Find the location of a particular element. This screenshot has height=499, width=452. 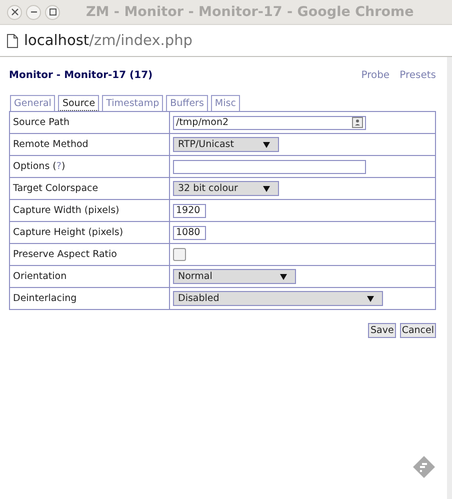

tab: Timestamp is located at coordinates (133, 103).